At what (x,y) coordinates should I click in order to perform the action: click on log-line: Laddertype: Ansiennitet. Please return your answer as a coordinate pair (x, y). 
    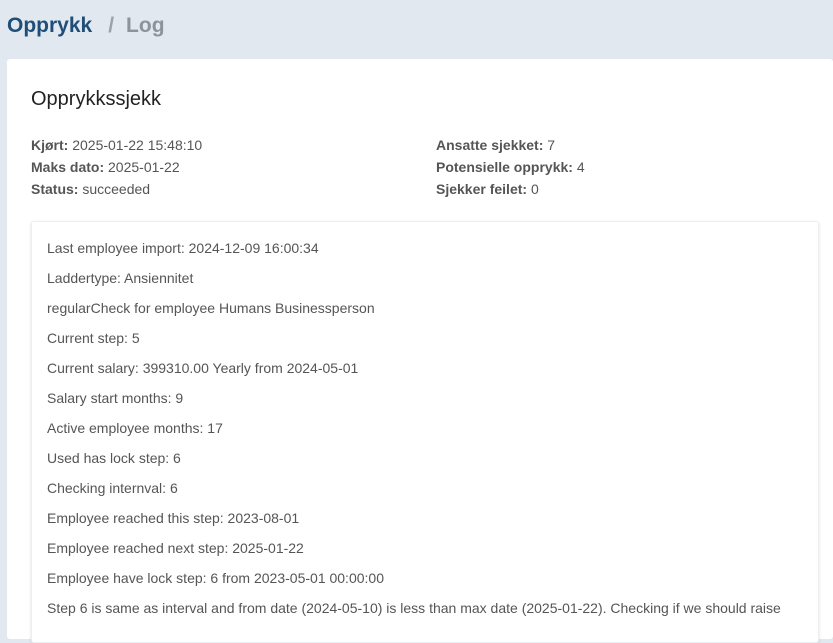
    Looking at the image, I should click on (120, 278).